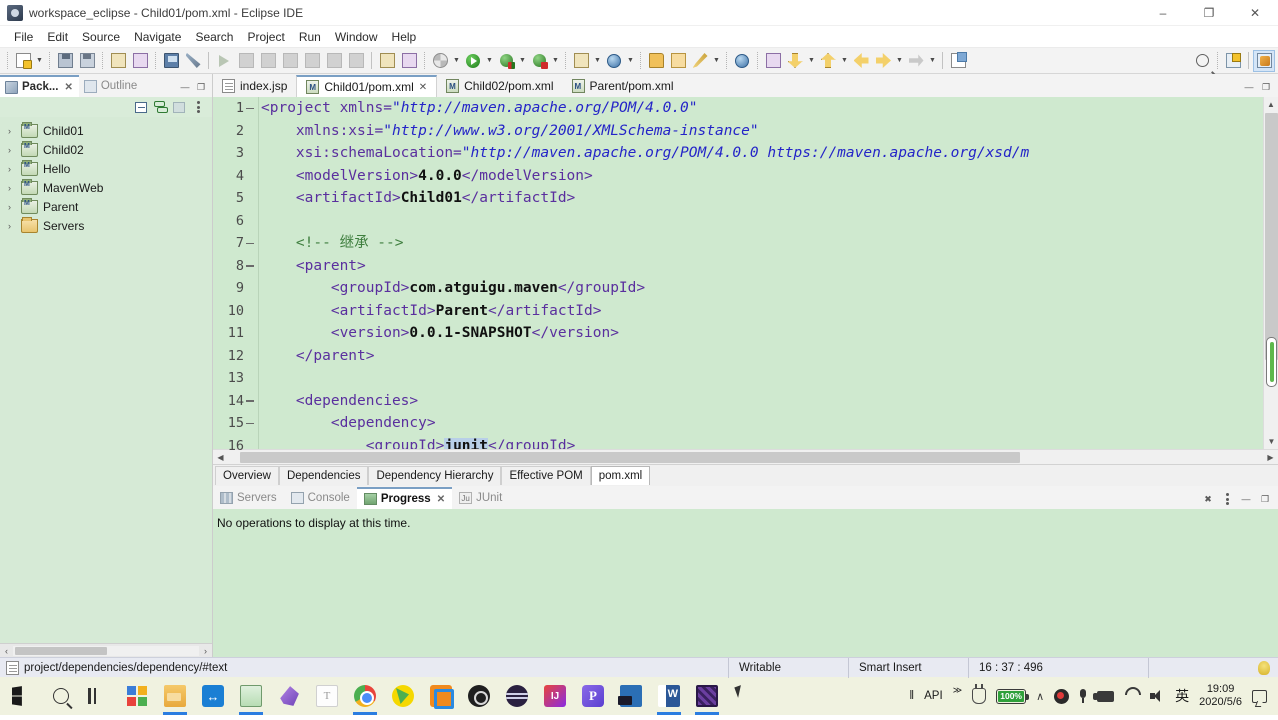 Image resolution: width=1278 pixels, height=720 pixels. Describe the element at coordinates (614, 61) in the screenshot. I see `search-scoped-button` at that location.